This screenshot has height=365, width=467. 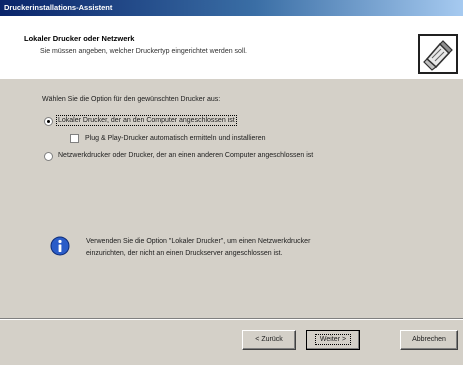 I want to click on radio-network-printer, so click(x=48, y=156).